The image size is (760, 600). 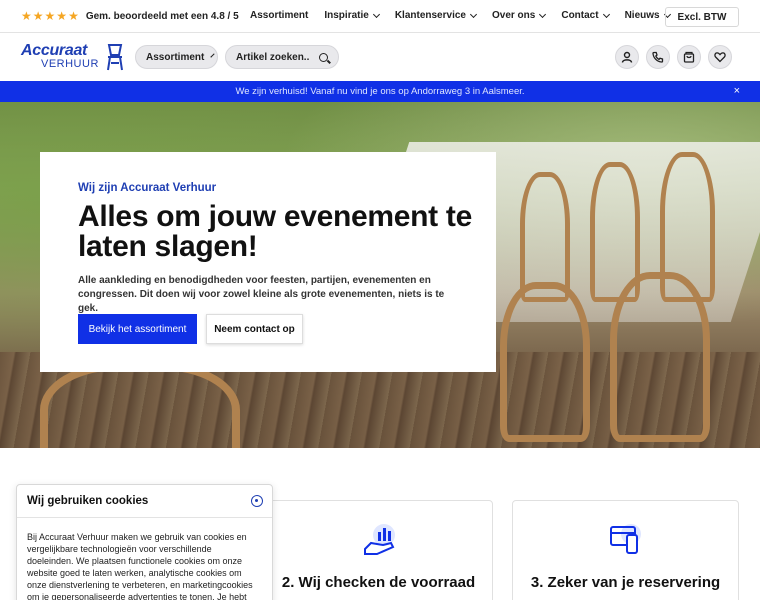 I want to click on cart-button, so click(x=689, y=57).